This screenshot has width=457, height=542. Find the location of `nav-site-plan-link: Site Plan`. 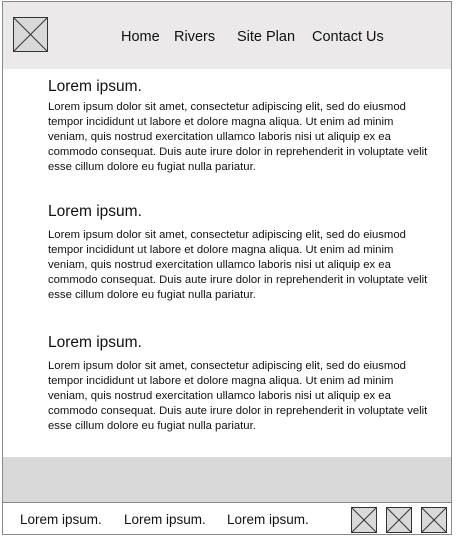

nav-site-plan-link: Site Plan is located at coordinates (266, 37).